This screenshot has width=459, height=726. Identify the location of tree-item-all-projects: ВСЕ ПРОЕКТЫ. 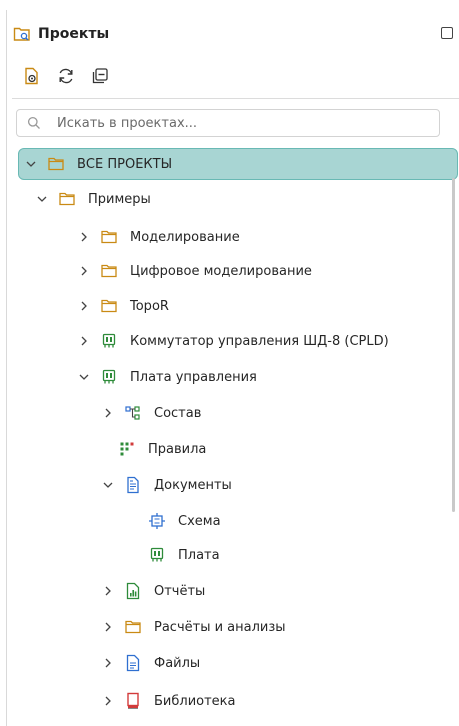
(238, 164).